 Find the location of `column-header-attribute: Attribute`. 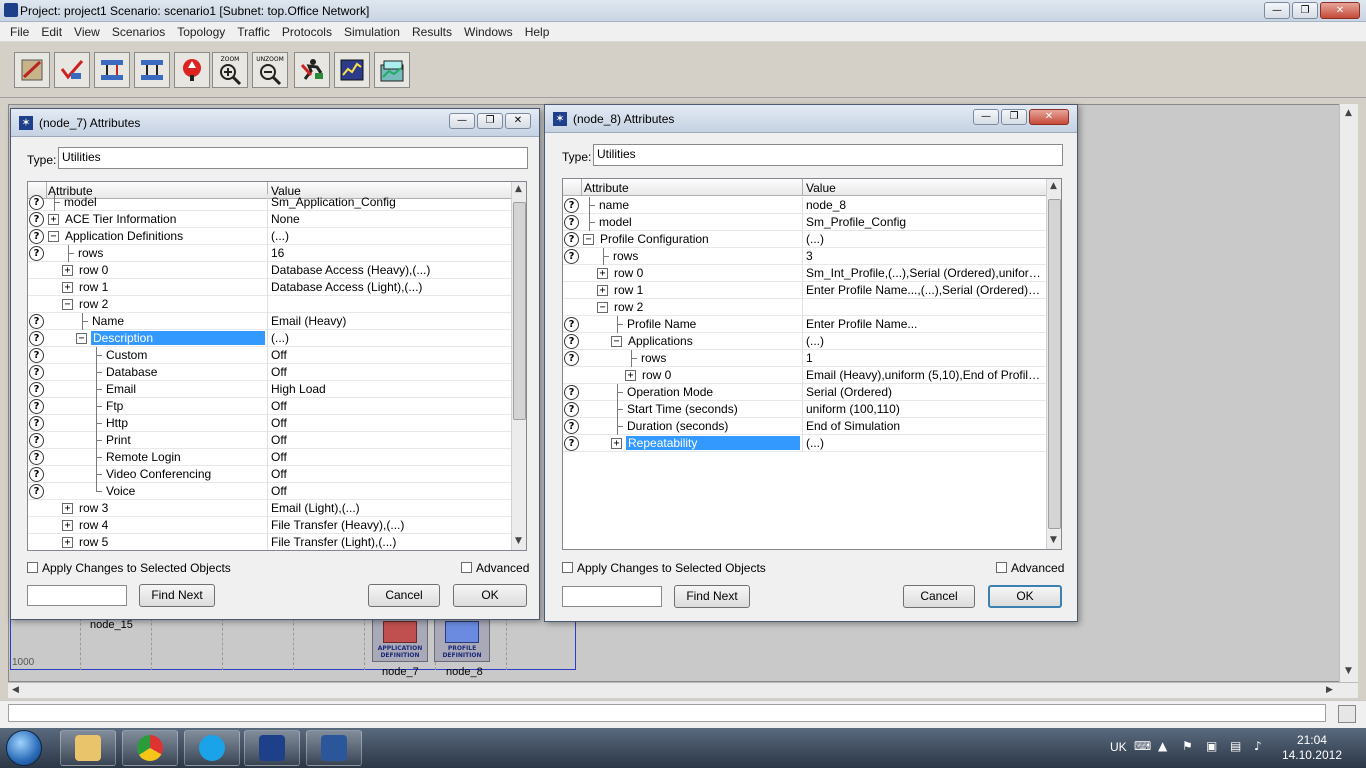

column-header-attribute: Attribute is located at coordinates (606, 188).